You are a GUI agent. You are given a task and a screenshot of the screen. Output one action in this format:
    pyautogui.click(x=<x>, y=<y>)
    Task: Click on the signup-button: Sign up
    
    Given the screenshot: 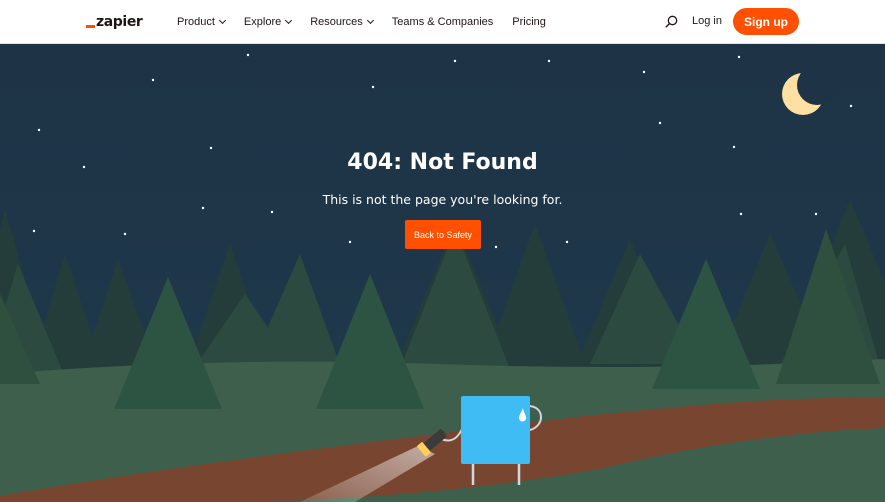 What is the action you would take?
    pyautogui.click(x=766, y=21)
    